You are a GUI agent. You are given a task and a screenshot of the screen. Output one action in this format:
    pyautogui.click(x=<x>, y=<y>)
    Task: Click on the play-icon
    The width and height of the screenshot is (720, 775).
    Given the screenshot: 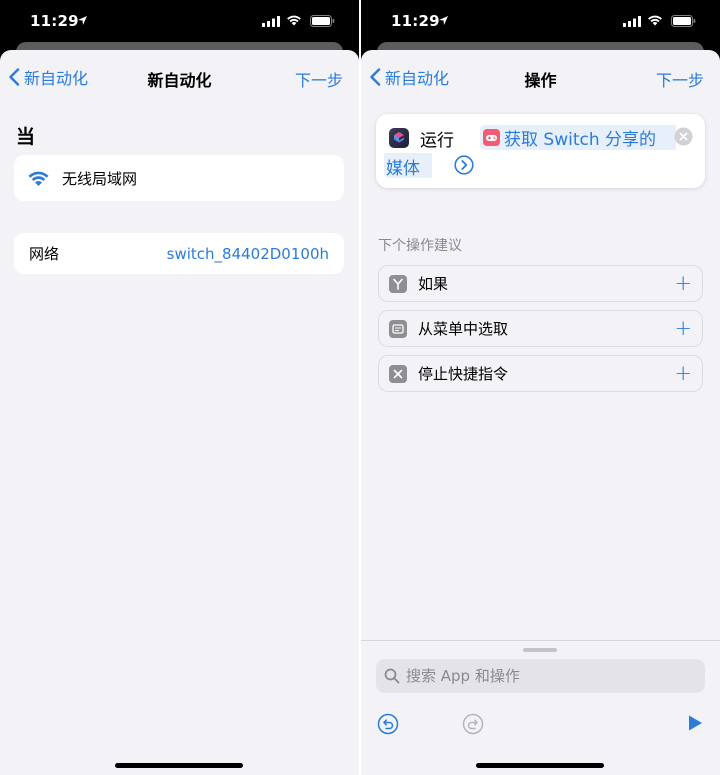 What is the action you would take?
    pyautogui.click(x=695, y=723)
    